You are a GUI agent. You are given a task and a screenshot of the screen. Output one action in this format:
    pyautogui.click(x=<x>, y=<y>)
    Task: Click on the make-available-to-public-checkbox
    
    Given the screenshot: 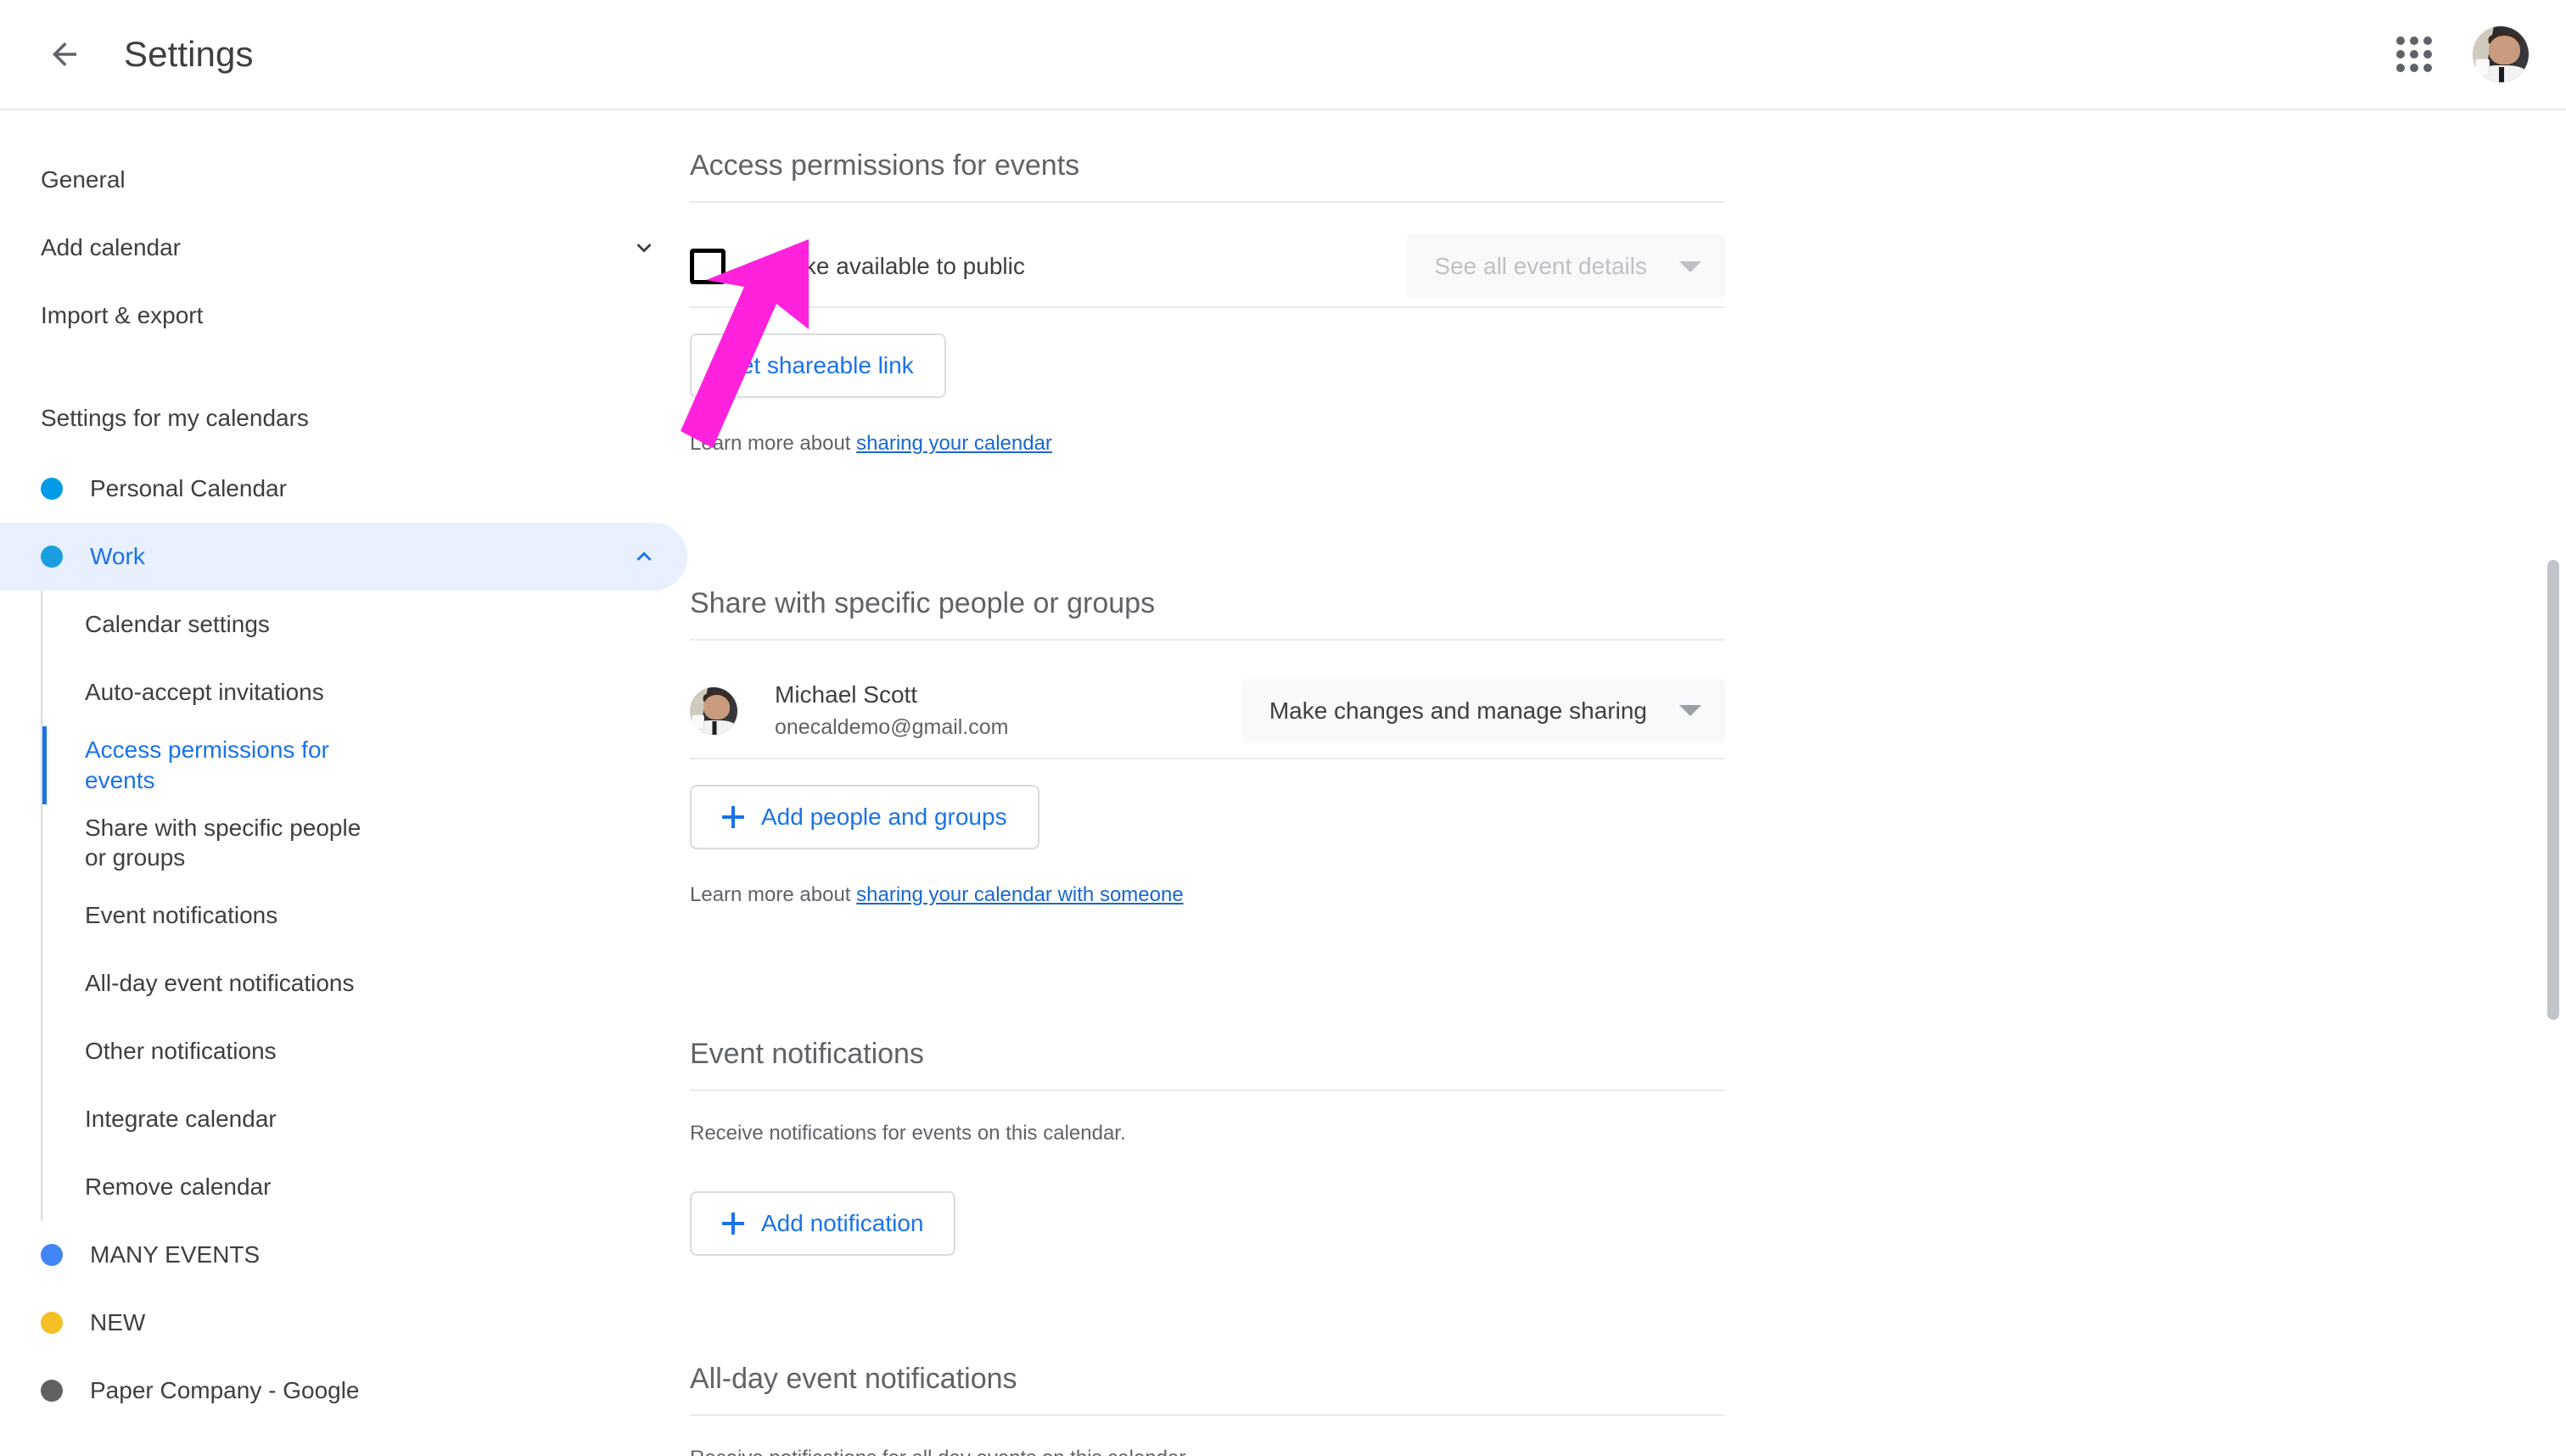 What is the action you would take?
    pyautogui.click(x=708, y=267)
    